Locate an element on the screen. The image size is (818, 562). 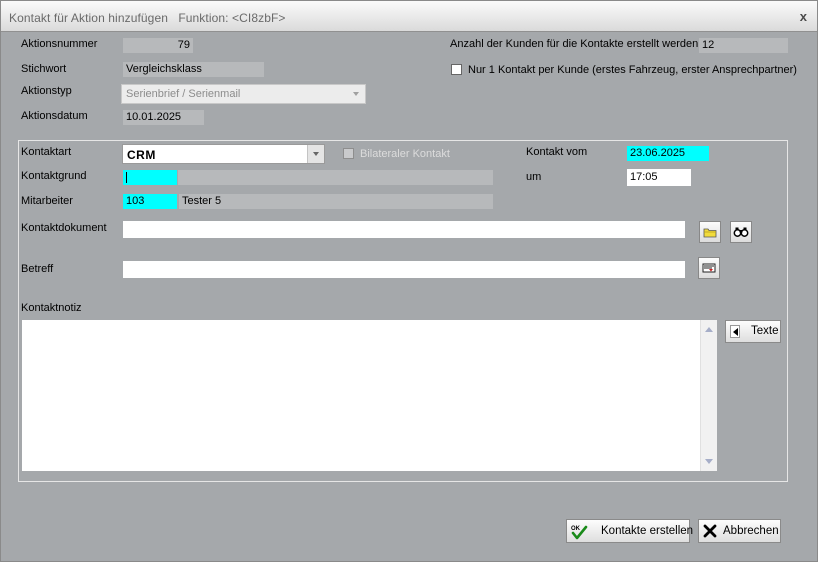
kontaktart-label: Kontaktart is located at coordinates (46, 152).